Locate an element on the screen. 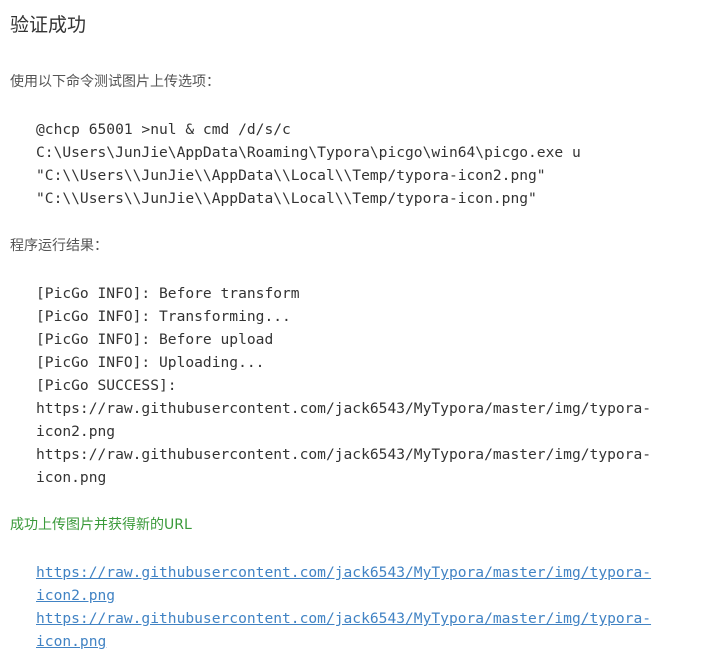 The height and width of the screenshot is (670, 720). output-line: icon.png is located at coordinates (71, 477).